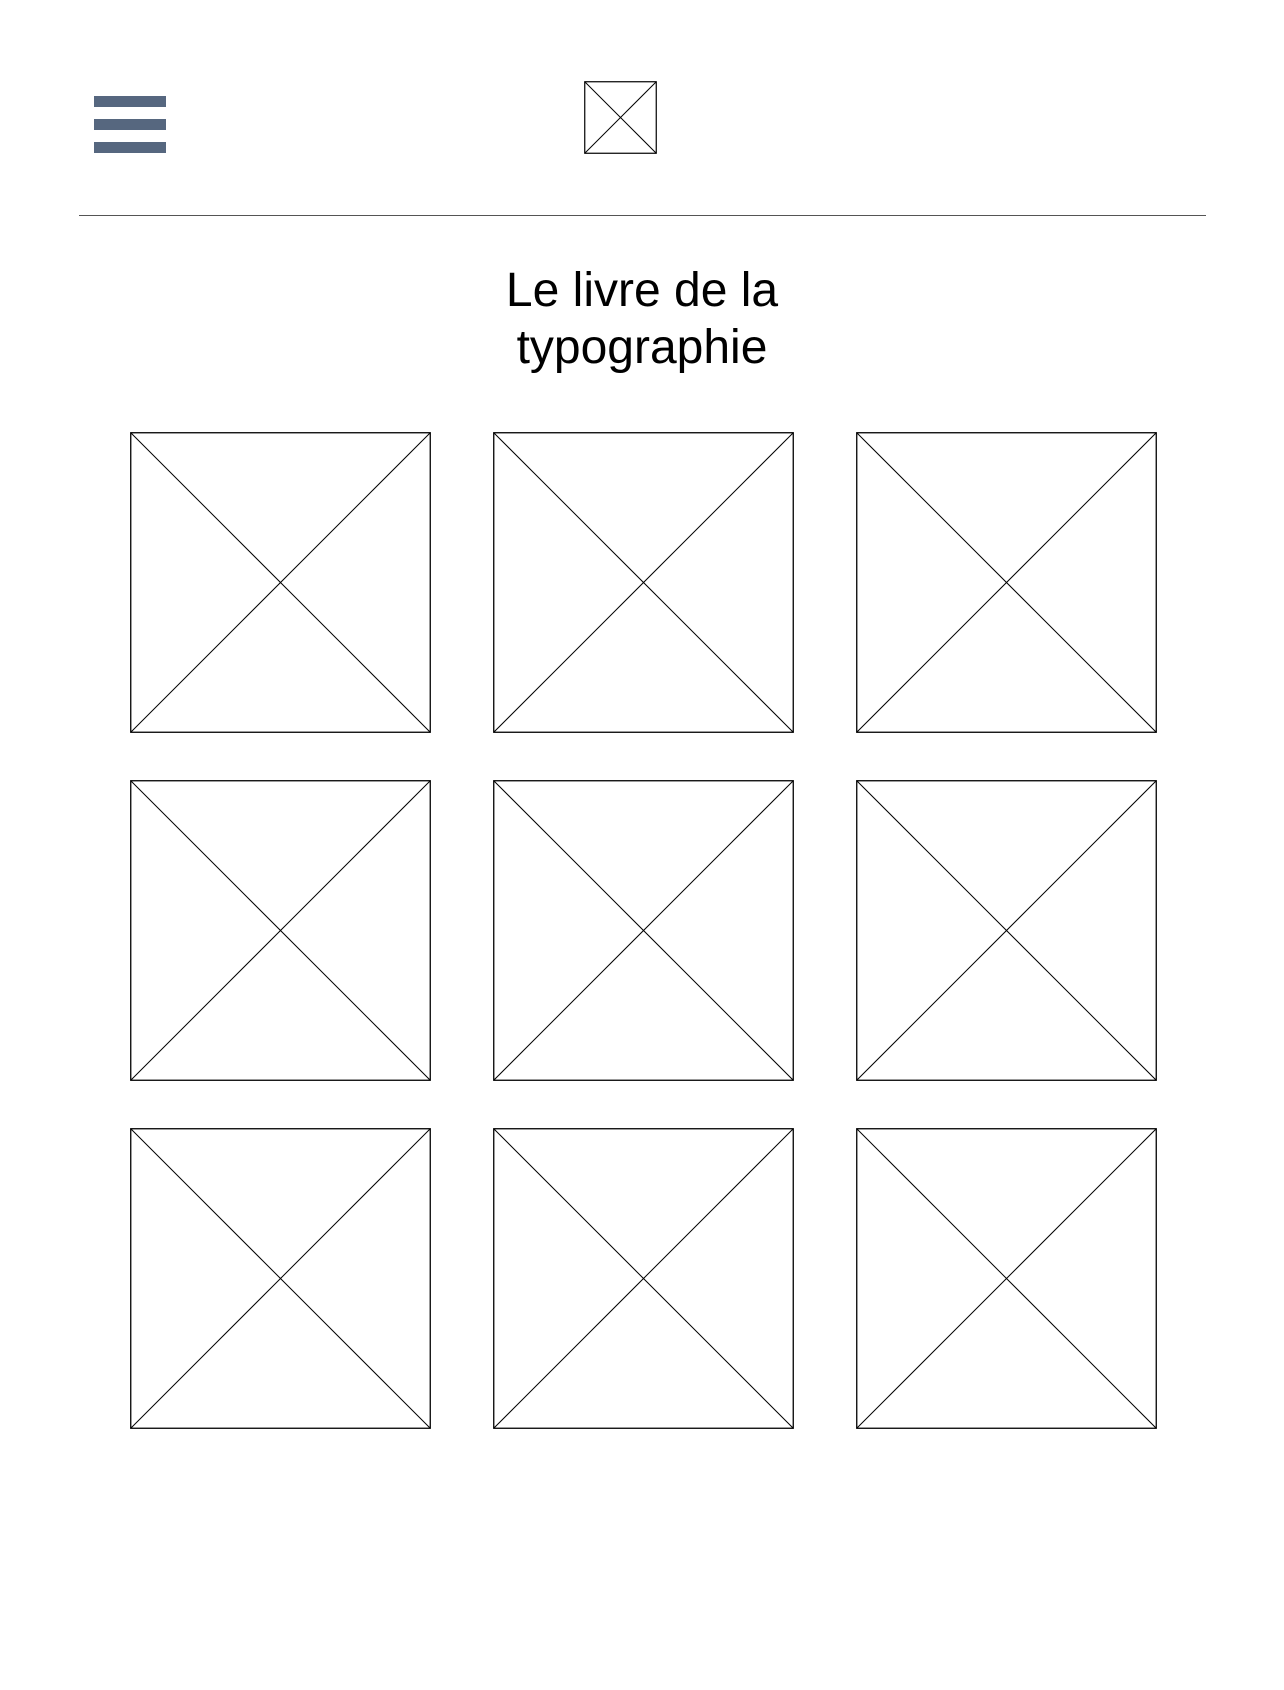 This screenshot has width=1284, height=1690. I want to click on page-title: Le livre de la typographie, so click(642, 319).